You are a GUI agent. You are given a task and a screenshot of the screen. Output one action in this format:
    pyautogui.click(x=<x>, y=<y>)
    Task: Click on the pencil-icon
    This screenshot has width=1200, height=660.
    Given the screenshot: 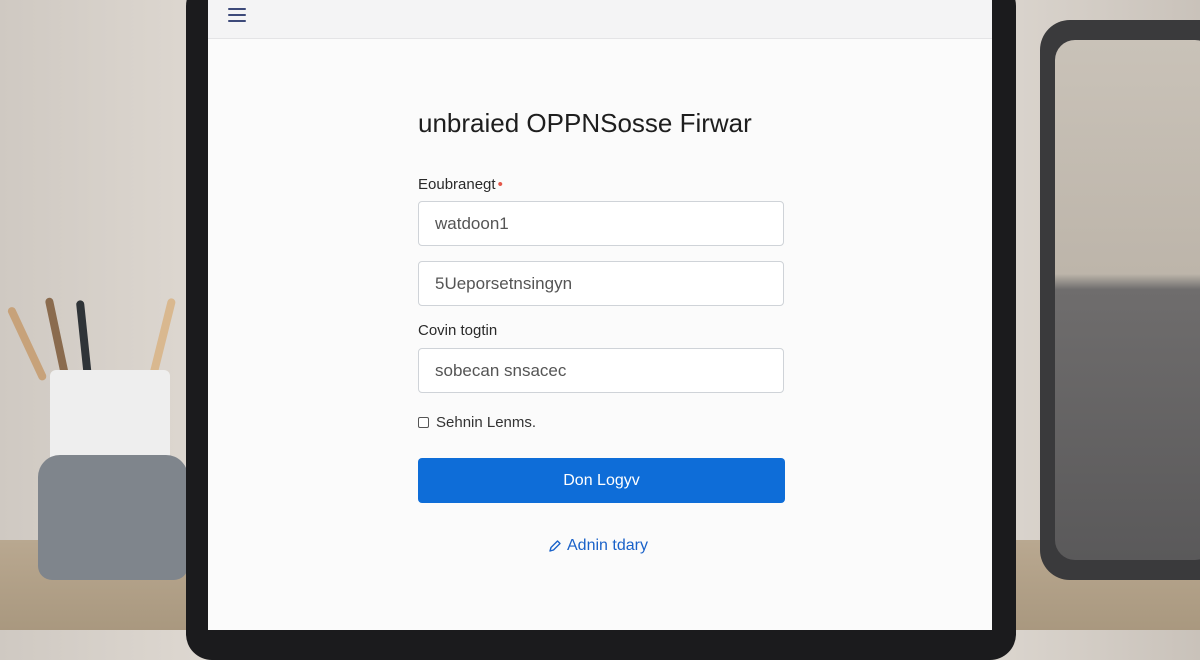 What is the action you would take?
    pyautogui.click(x=555, y=546)
    